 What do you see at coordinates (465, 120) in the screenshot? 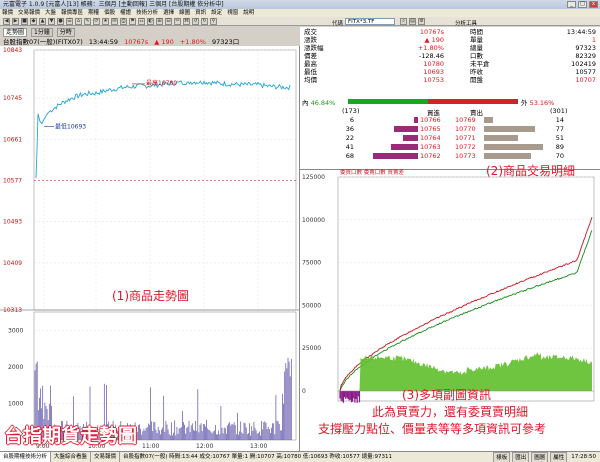
I see `ask-price: 10769` at bounding box center [465, 120].